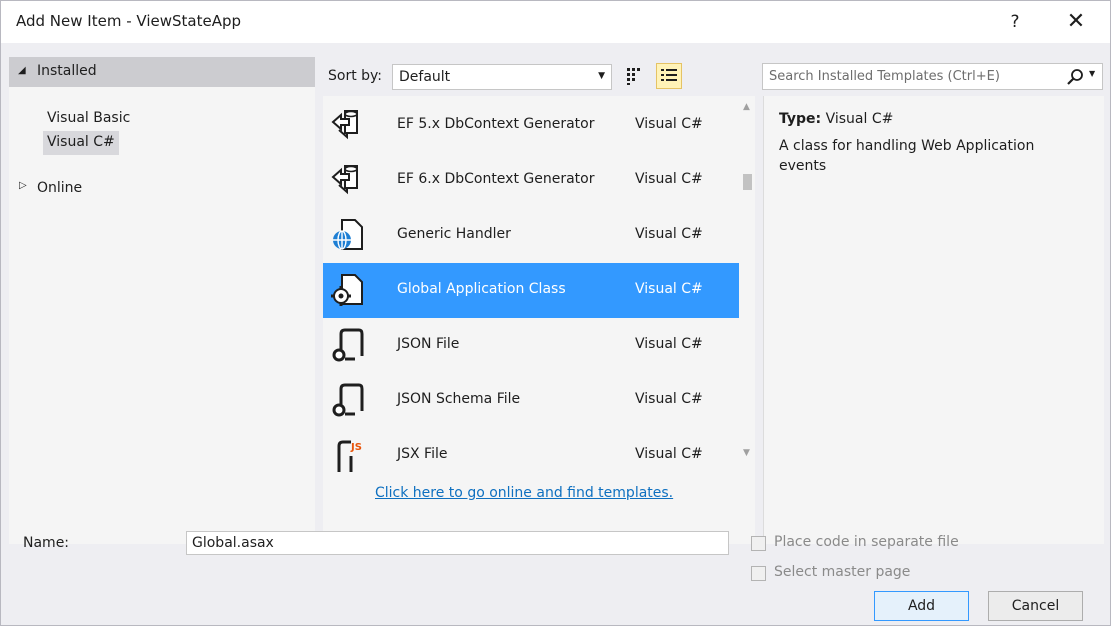  I want to click on close-button: ✕, so click(1076, 22).